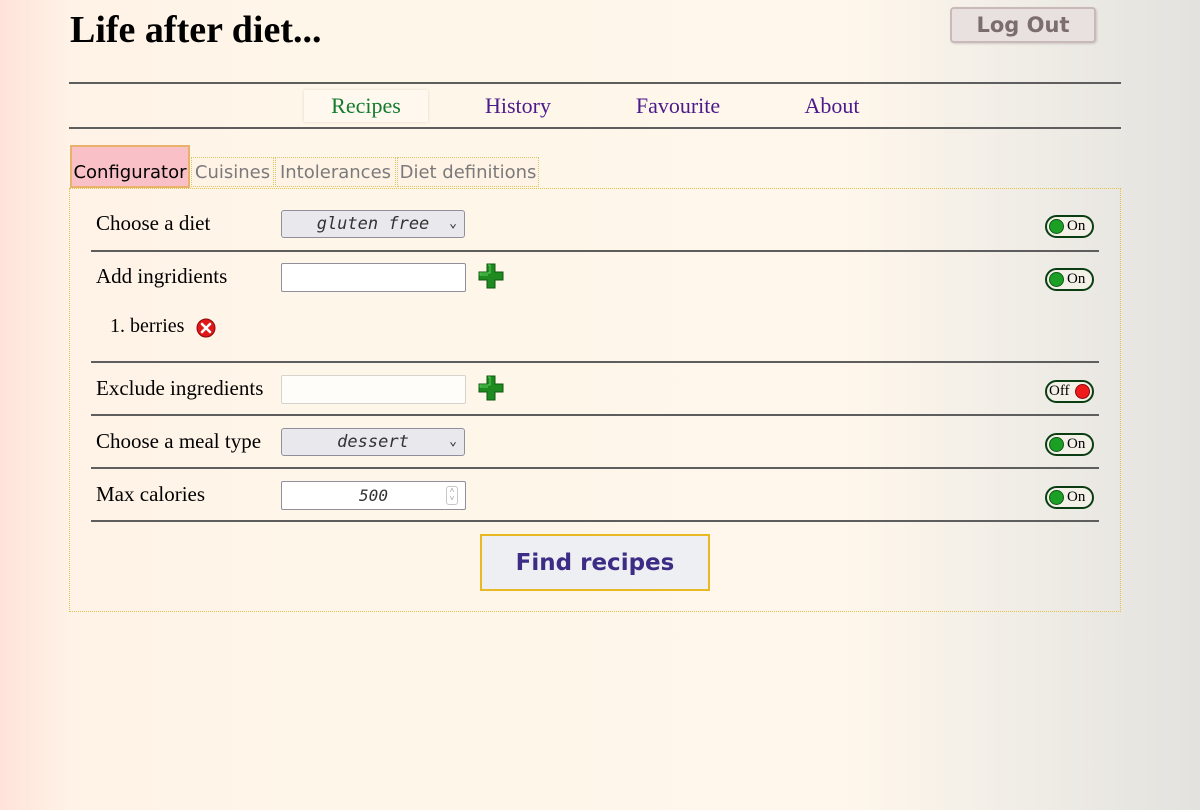 The image size is (1200, 810). I want to click on remove-ingredient-icon, so click(206, 328).